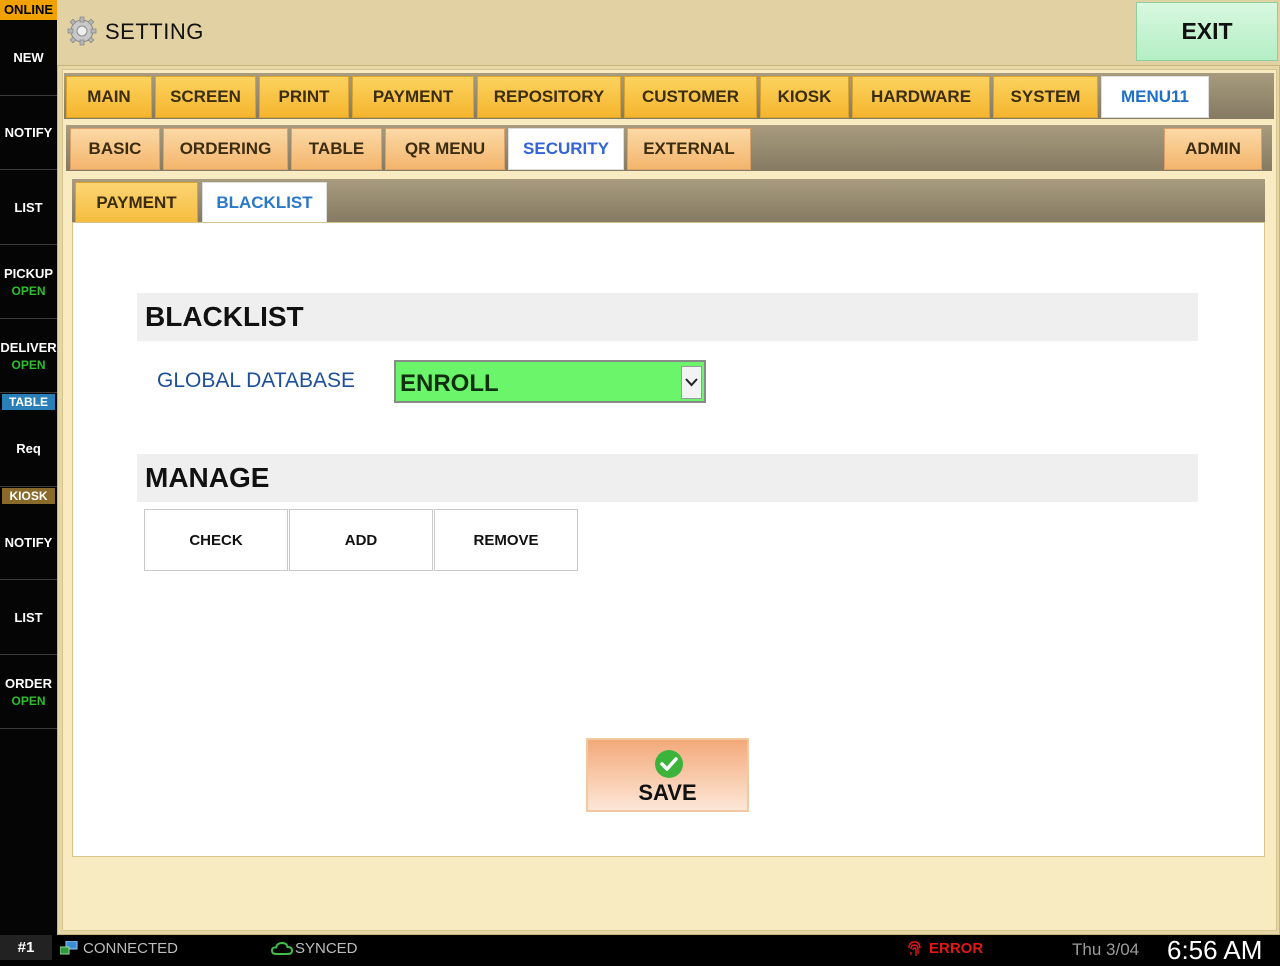 Image resolution: width=1280 pixels, height=966 pixels. What do you see at coordinates (669, 764) in the screenshot?
I see `checkmark-icon` at bounding box center [669, 764].